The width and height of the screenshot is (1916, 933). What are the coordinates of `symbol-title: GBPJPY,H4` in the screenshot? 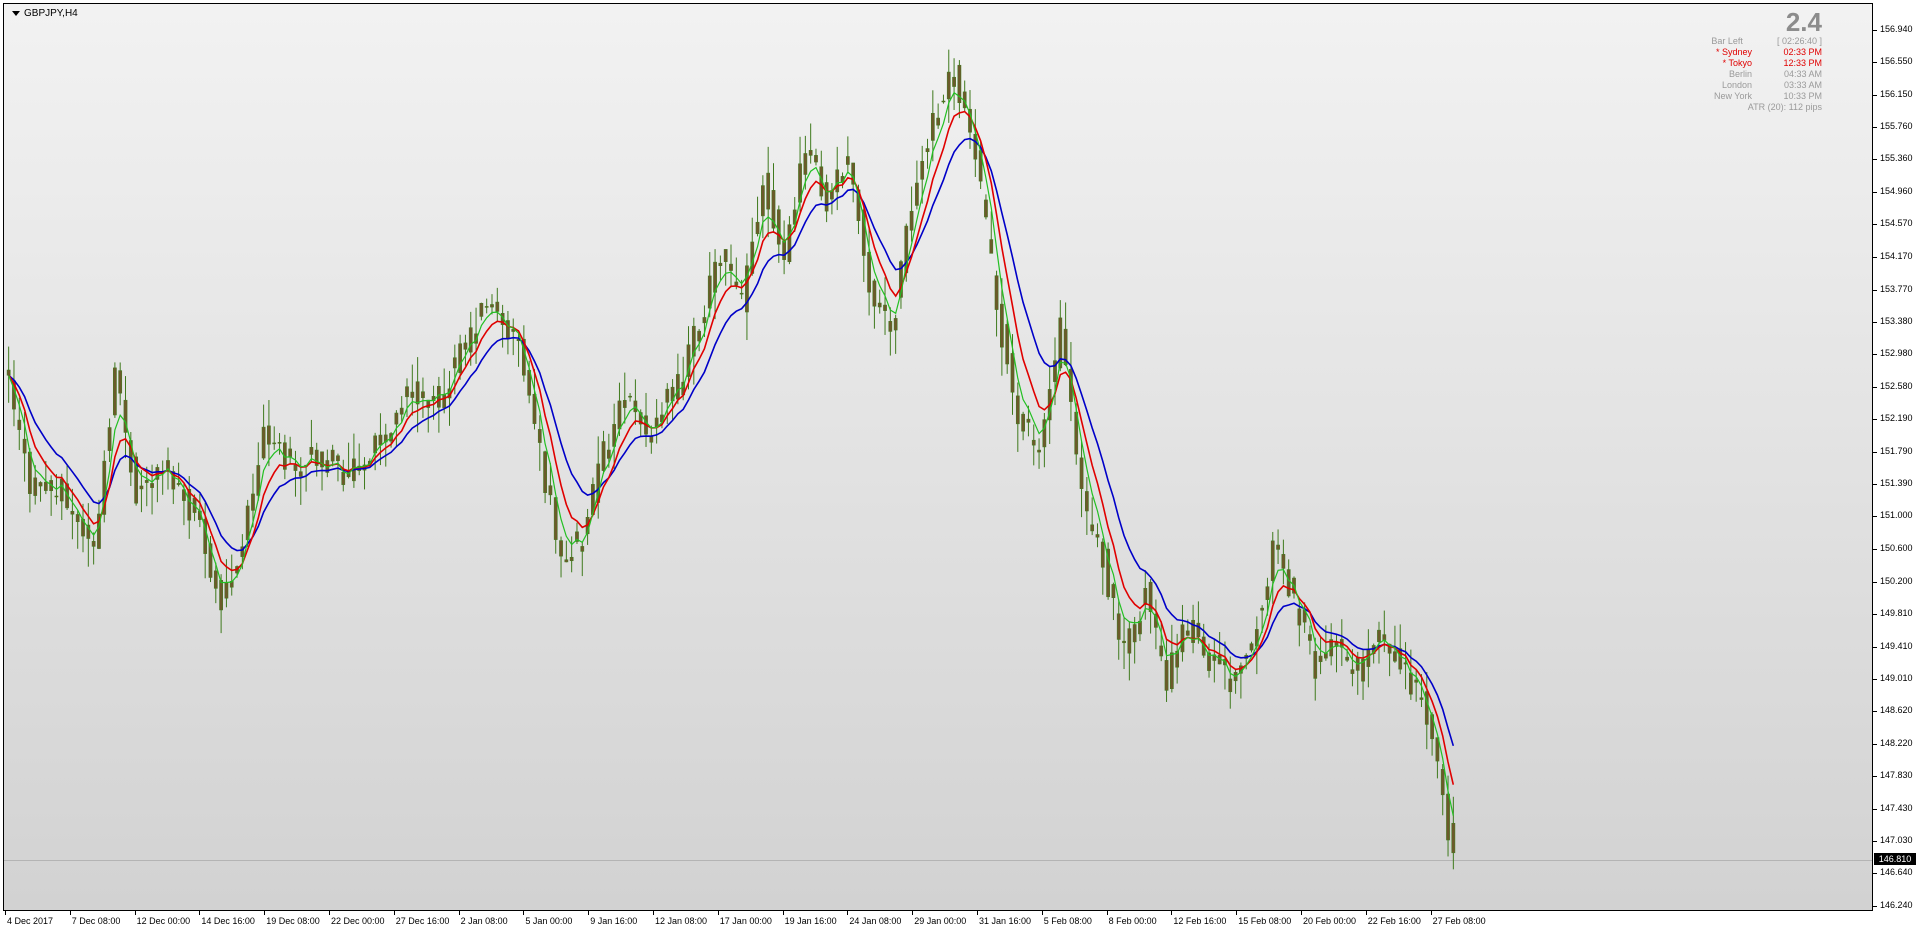 It's located at (45, 13).